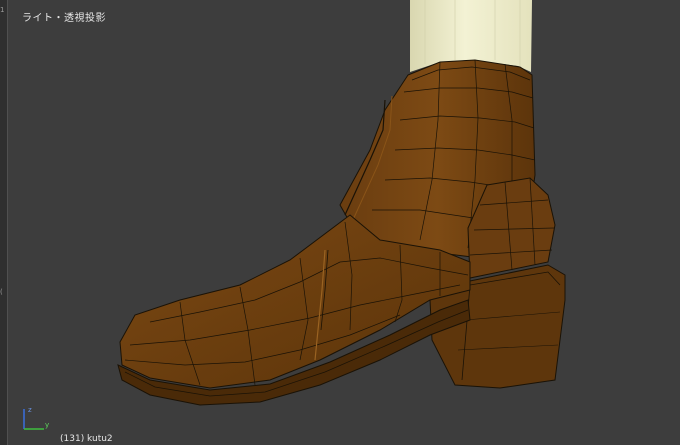  What do you see at coordinates (47, 425) in the screenshot?
I see `y-axis-label: y` at bounding box center [47, 425].